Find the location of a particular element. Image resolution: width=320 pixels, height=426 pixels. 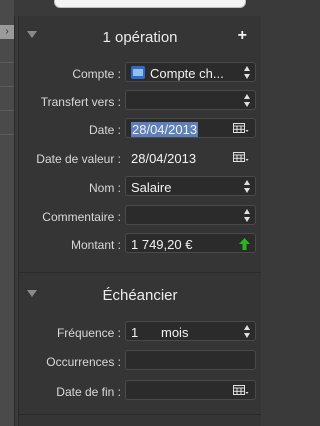

toolbar is located at coordinates (137, 8).